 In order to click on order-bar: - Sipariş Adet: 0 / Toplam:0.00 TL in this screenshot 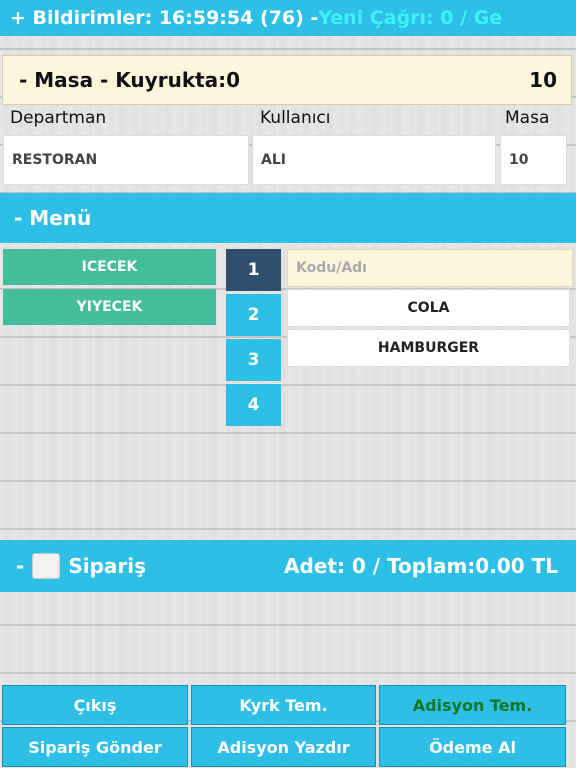, I will do `click(288, 566)`.